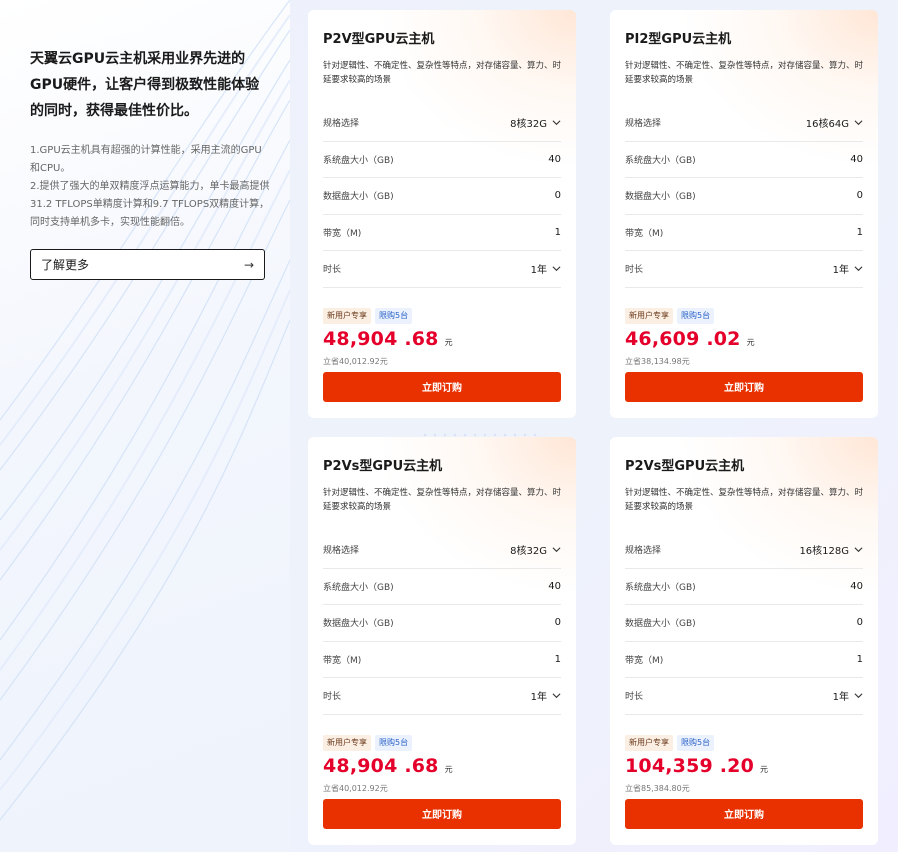 The height and width of the screenshot is (852, 898). I want to click on spec-row-data-disk: 数据盘大小（GB) 0, so click(442, 623).